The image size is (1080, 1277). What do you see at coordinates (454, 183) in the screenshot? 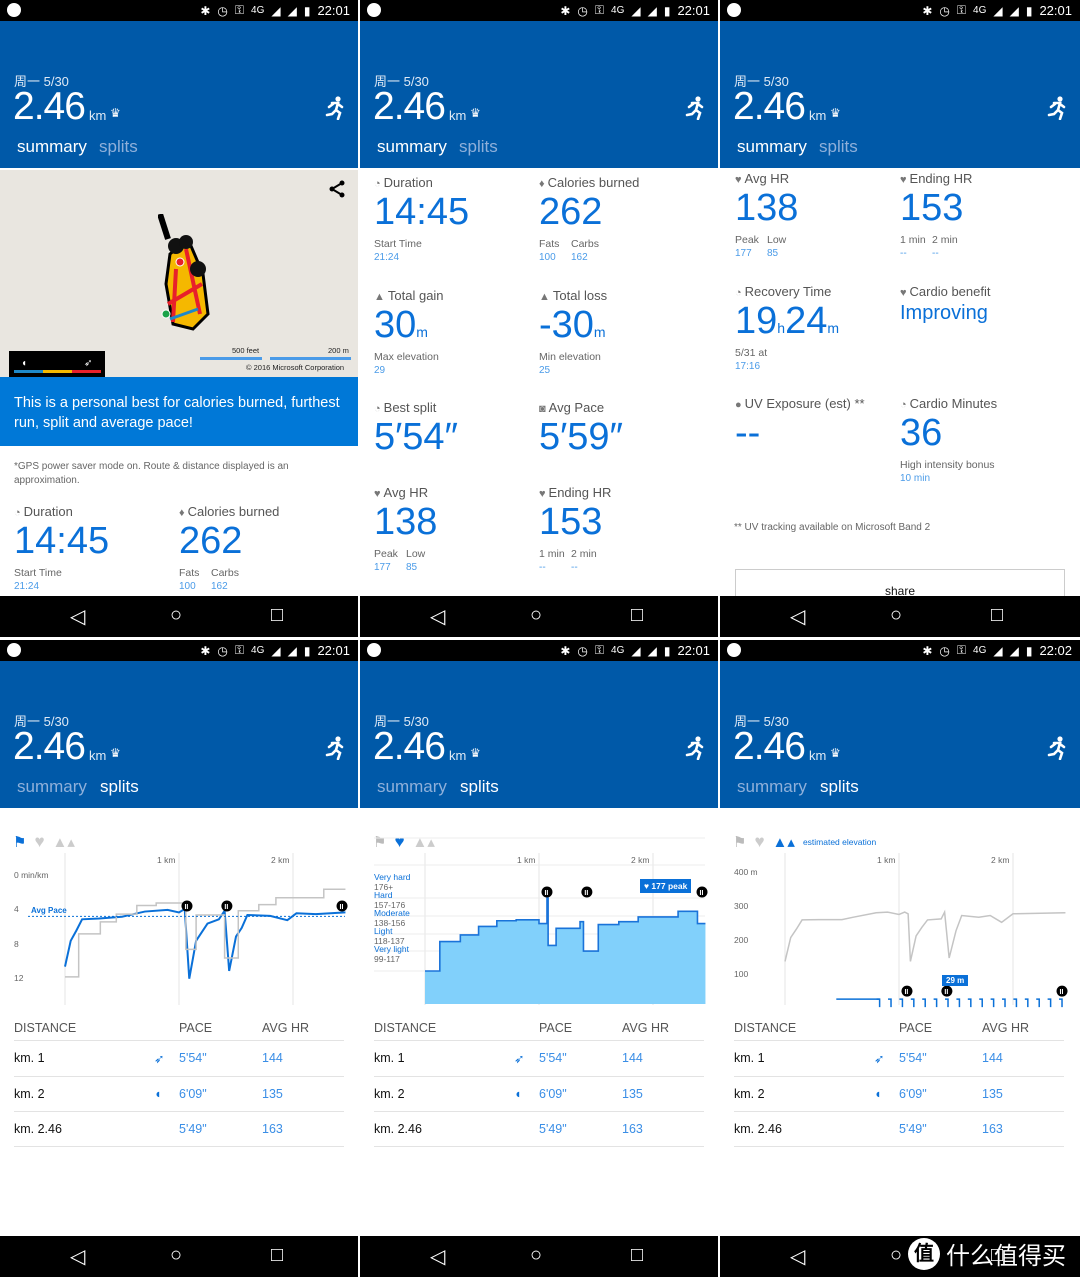
I see `stat-label: ◔ Duration` at bounding box center [454, 183].